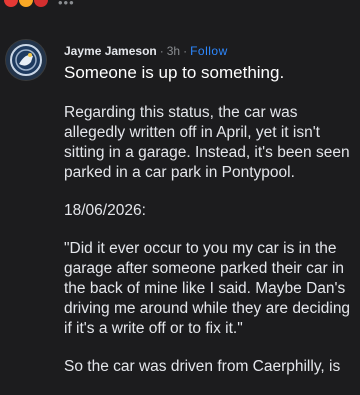 Image resolution: width=360 pixels, height=395 pixels. What do you see at coordinates (105, 210) in the screenshot?
I see `post-paragraph: 18/06/2026:` at bounding box center [105, 210].